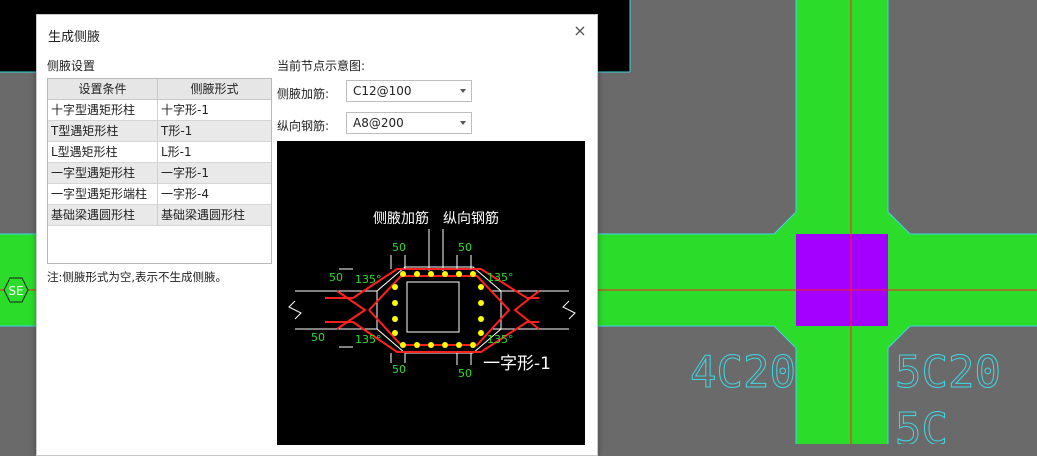 This screenshot has height=456, width=1037. I want to click on table-row: 基础梁遇圆形柱 基础梁遇圆形柱, so click(159, 215).